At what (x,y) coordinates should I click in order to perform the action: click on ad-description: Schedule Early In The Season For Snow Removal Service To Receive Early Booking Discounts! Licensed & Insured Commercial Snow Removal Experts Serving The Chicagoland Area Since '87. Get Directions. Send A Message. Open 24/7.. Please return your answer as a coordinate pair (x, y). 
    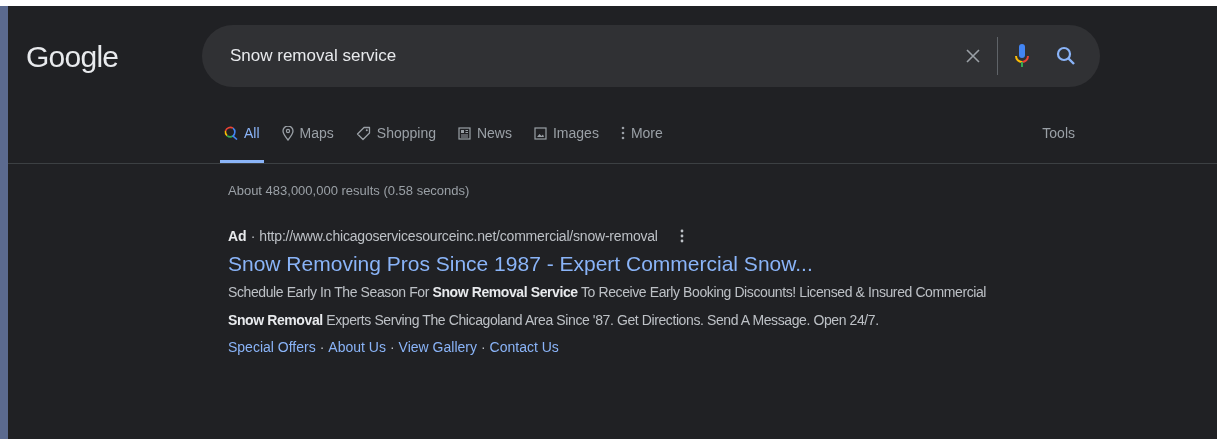
    Looking at the image, I should click on (608, 306).